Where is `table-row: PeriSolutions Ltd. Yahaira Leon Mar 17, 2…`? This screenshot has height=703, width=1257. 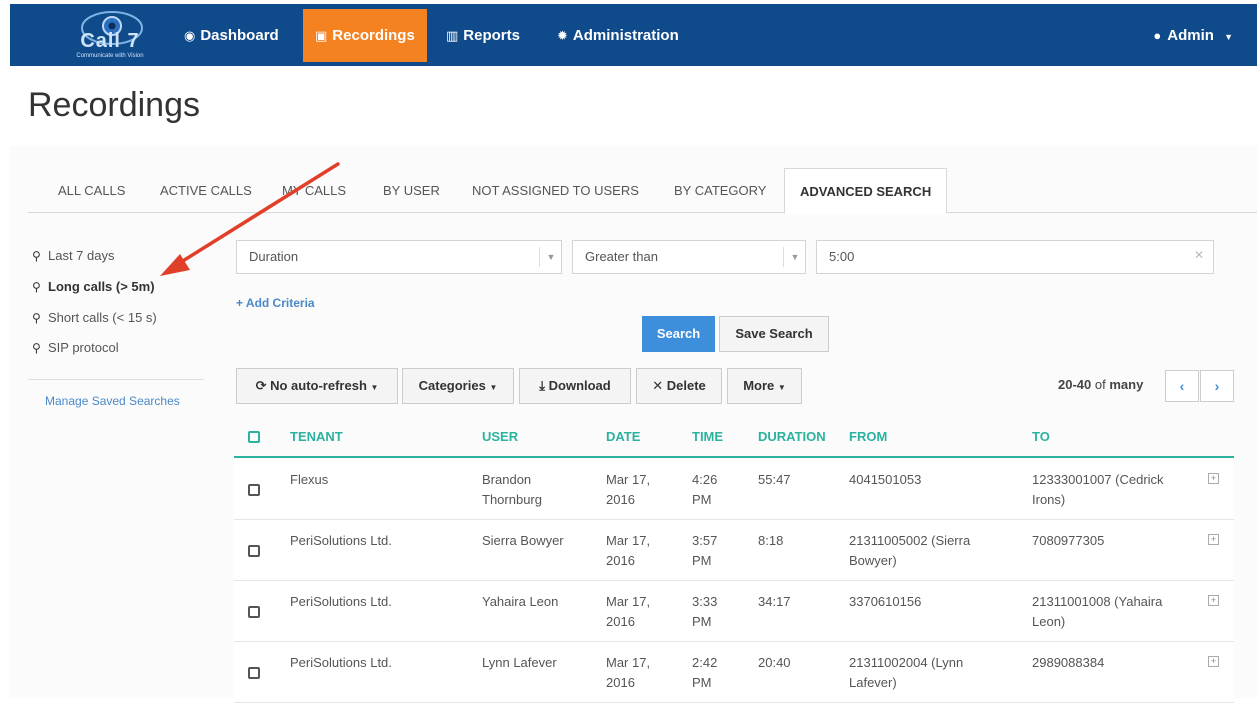 table-row: PeriSolutions Ltd. Yahaira Leon Mar 17, 2… is located at coordinates (734, 611).